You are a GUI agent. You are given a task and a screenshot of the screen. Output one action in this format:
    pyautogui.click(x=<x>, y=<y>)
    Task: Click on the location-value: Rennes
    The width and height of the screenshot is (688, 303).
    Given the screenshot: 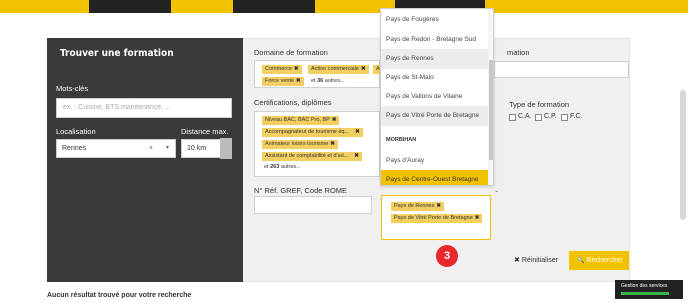 What is the action you would take?
    pyautogui.click(x=74, y=148)
    